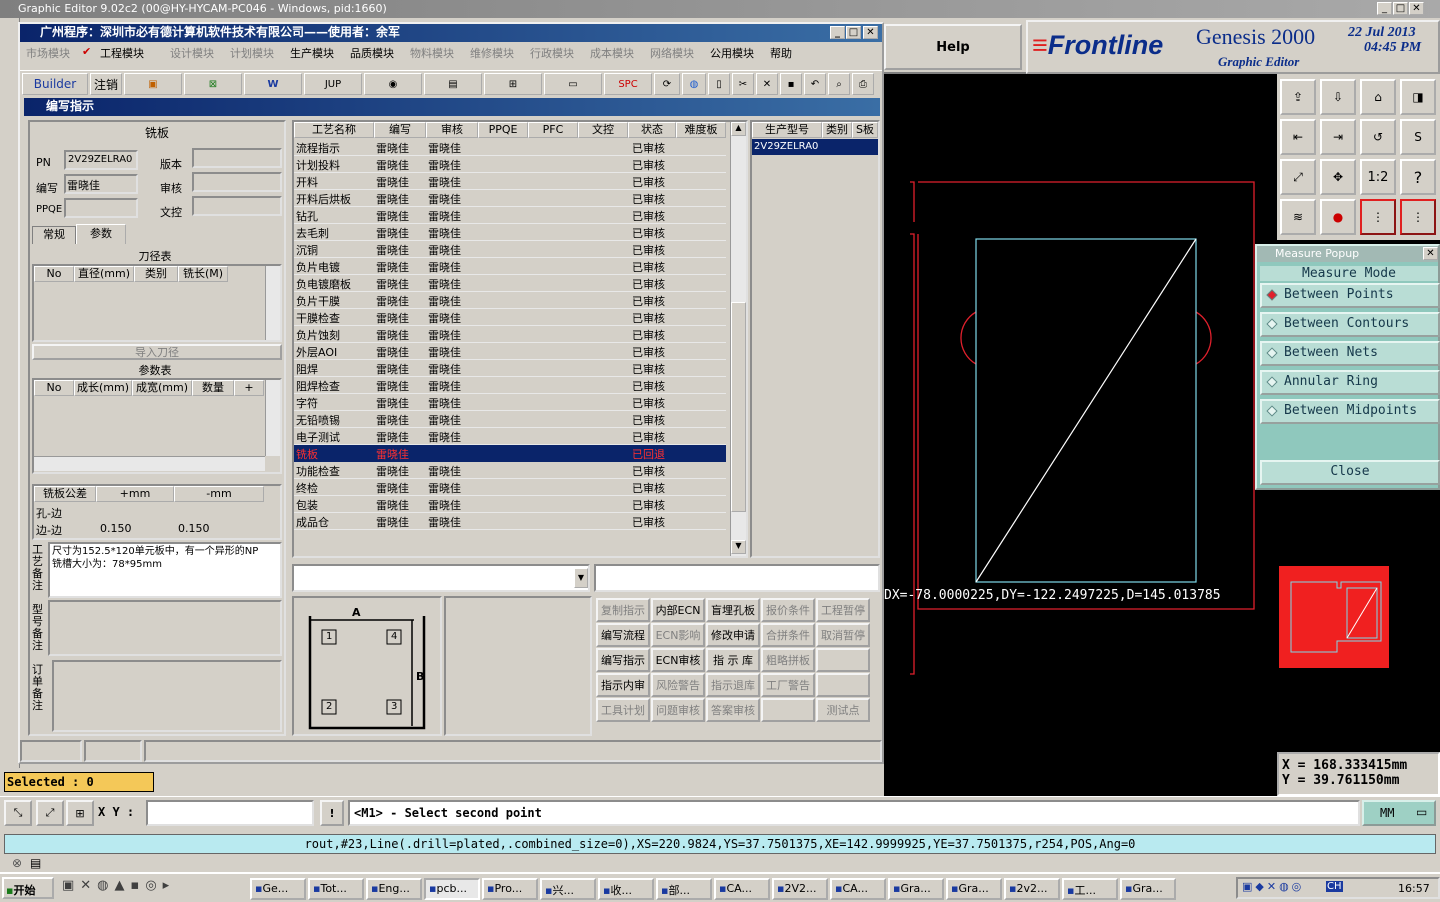 The image size is (1440, 902). I want to click on process-row: 成品仓 雷晓佳 雷晓佳 已审核, so click(510, 521).